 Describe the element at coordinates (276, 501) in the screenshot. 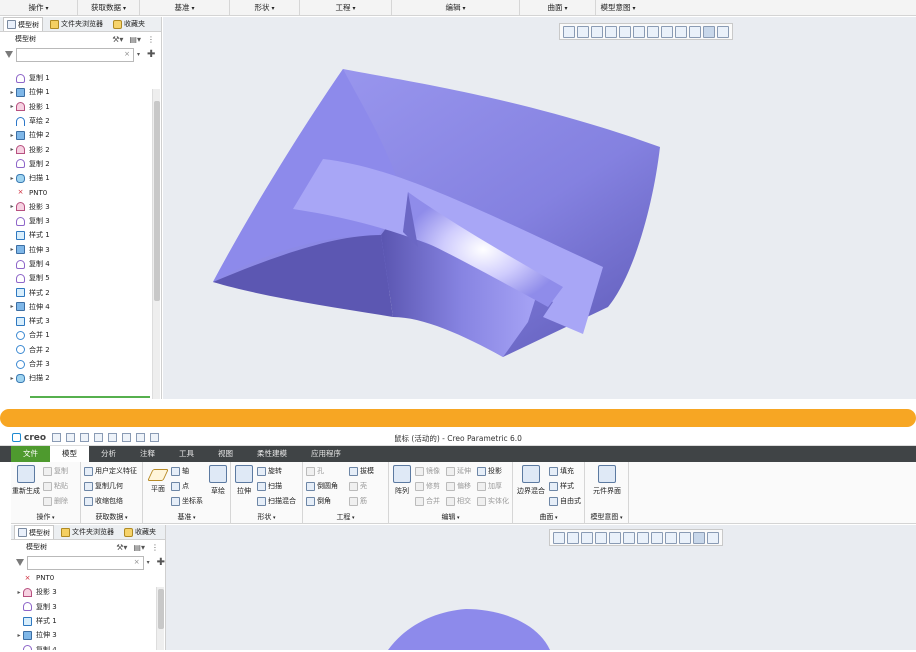

I see `swept-blend-button: 扫描混合` at that location.